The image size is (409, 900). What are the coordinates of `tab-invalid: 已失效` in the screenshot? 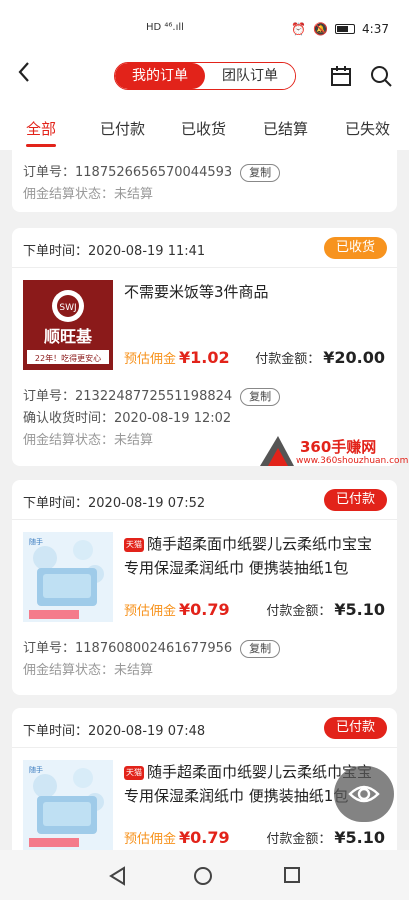 It's located at (367, 128).